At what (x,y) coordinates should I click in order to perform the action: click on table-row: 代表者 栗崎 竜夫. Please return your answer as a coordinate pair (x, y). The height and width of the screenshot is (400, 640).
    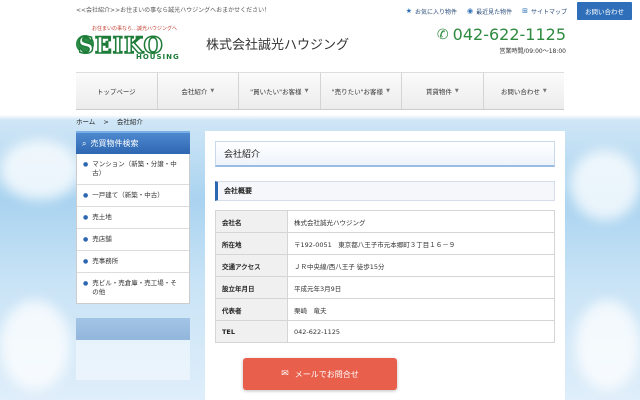
    Looking at the image, I should click on (385, 309).